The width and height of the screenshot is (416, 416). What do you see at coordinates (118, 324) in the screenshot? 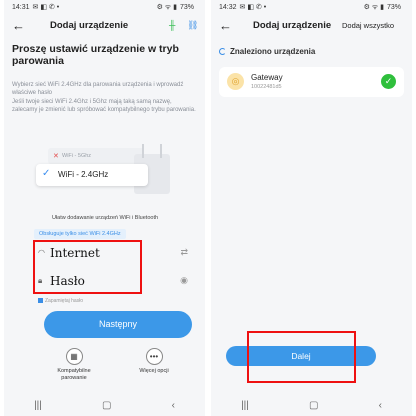
I see `next-button: Następny` at bounding box center [118, 324].